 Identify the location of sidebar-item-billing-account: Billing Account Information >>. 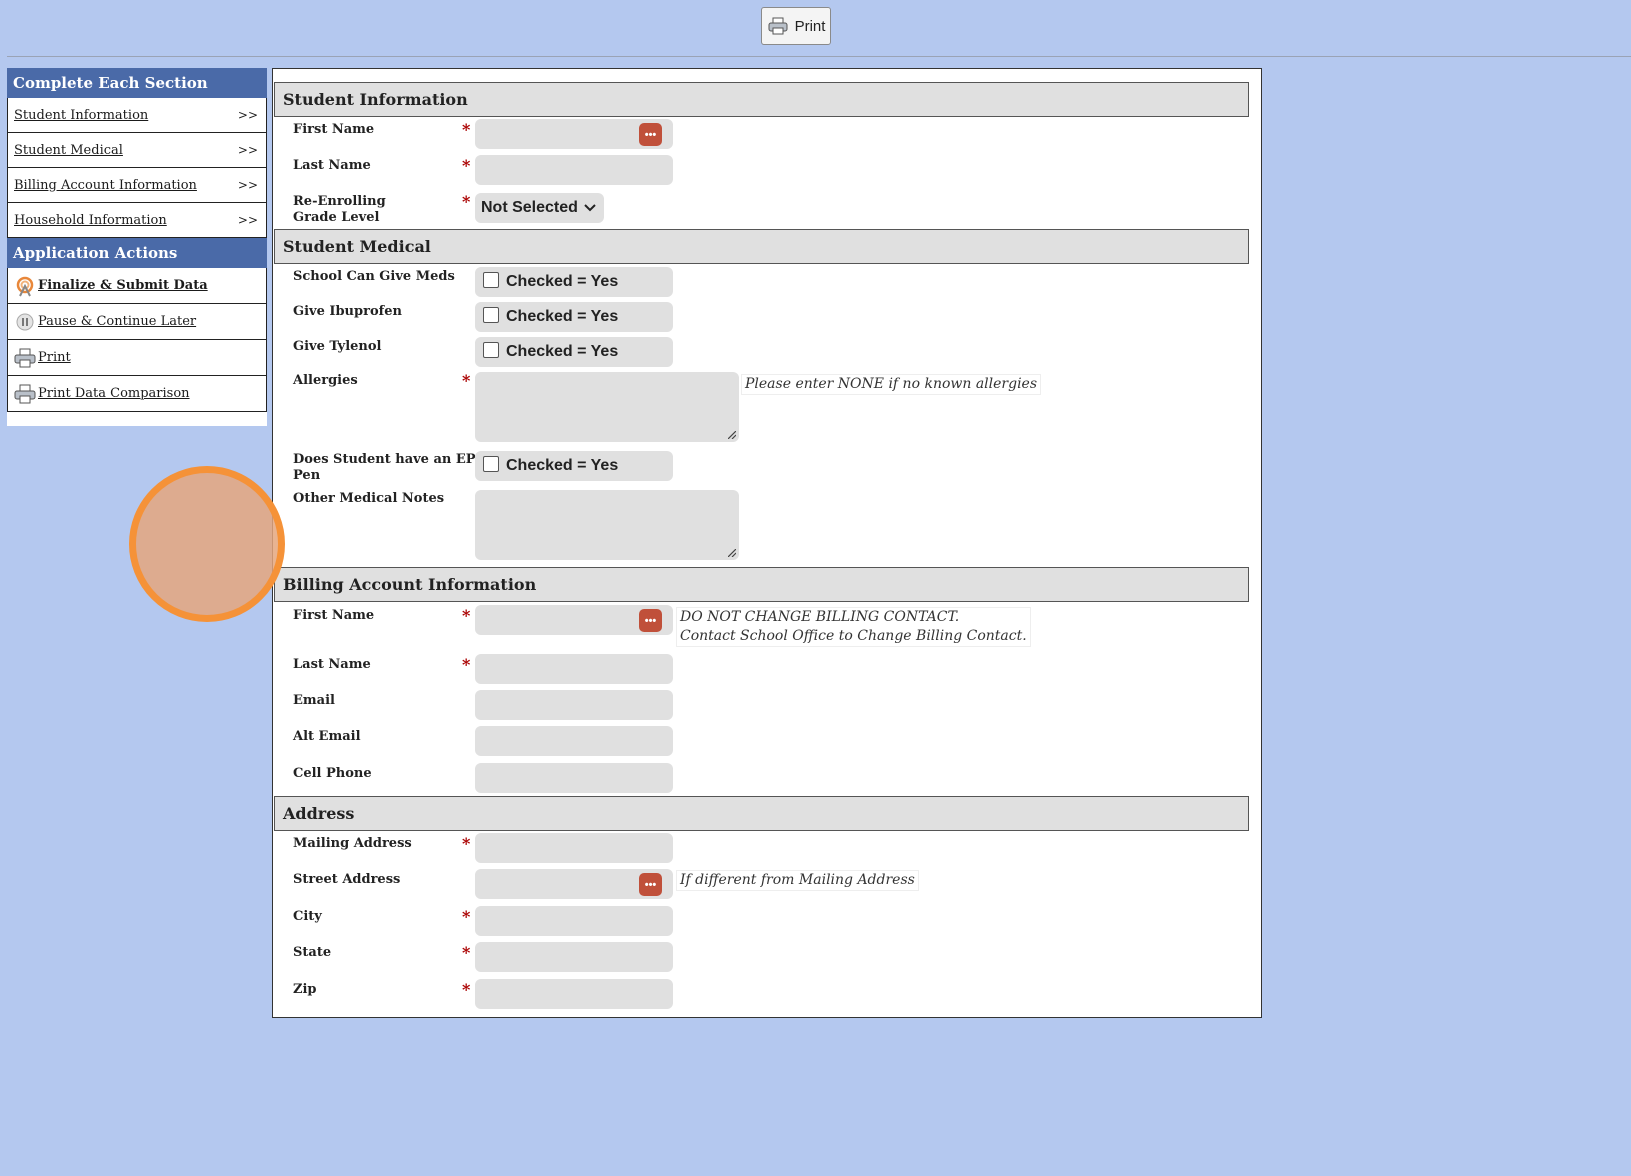
(137, 185).